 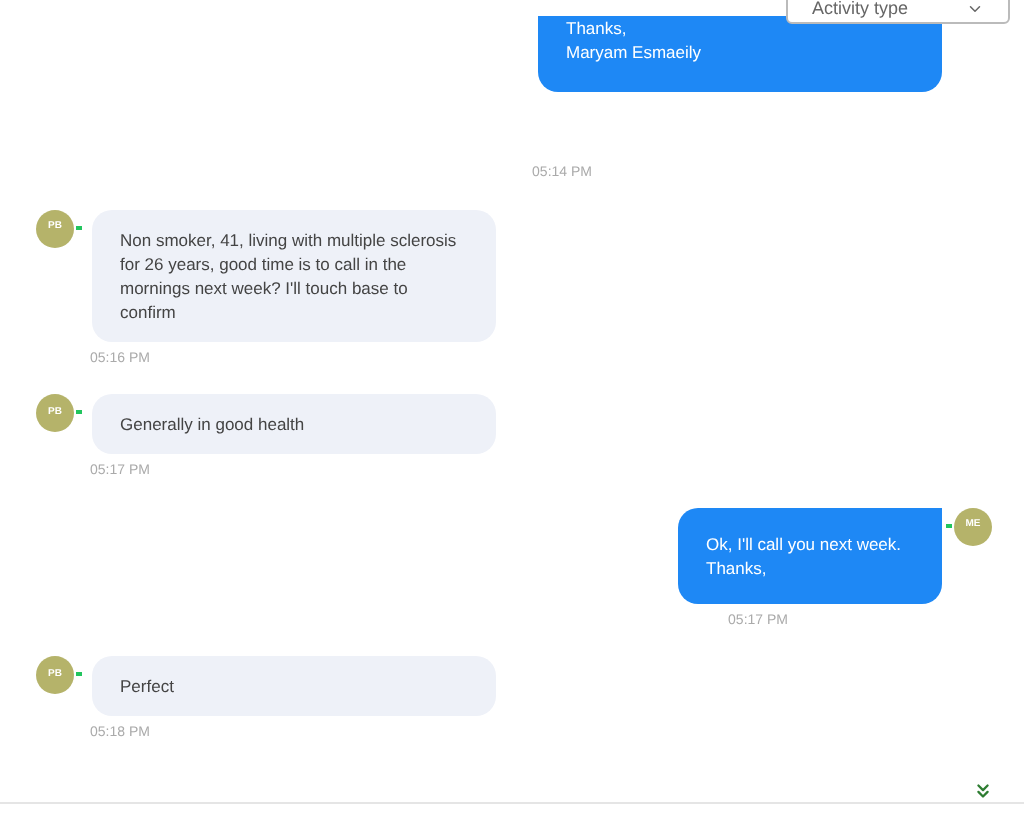 I want to click on message-text: Ok, I'll call you next week., so click(x=805, y=543).